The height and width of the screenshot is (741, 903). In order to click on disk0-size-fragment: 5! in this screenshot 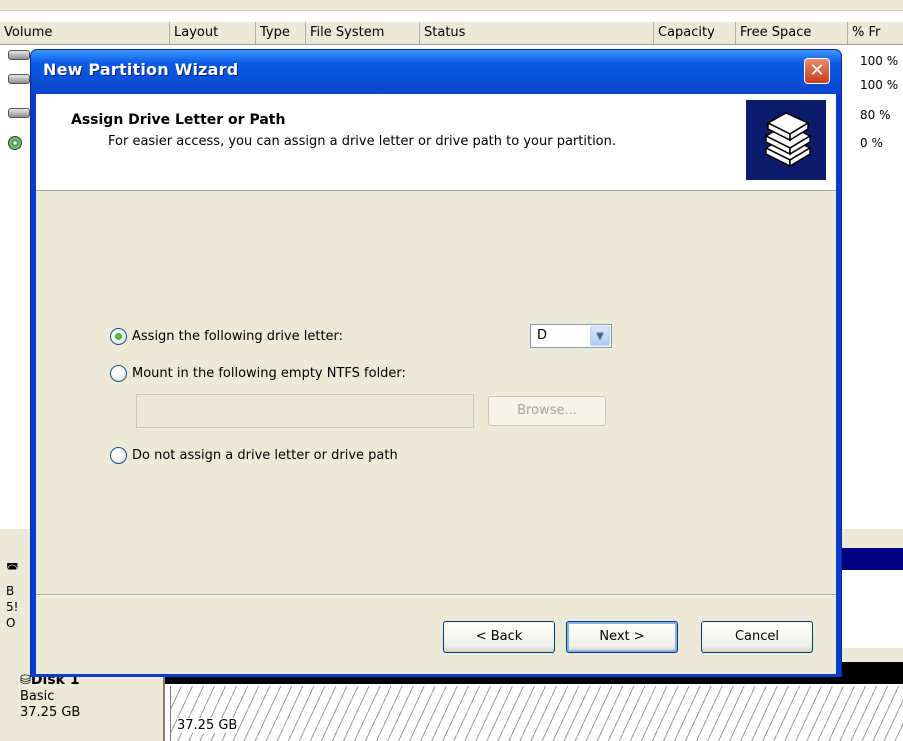, I will do `click(12, 607)`.